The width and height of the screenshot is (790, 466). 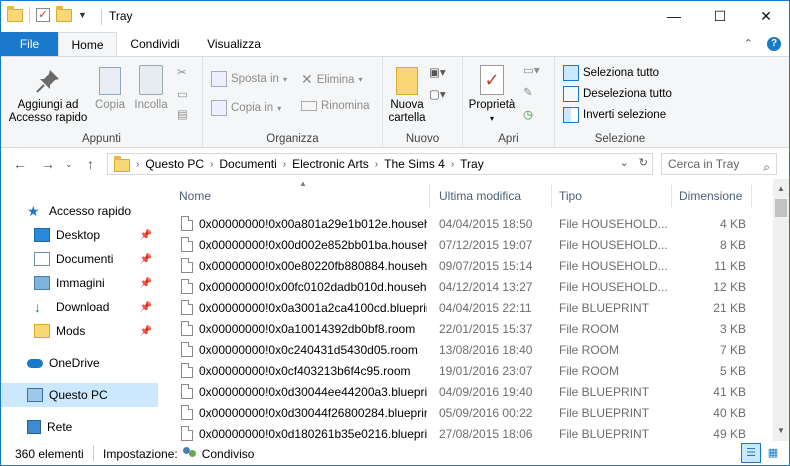 What do you see at coordinates (37, 307) in the screenshot?
I see `download-icon: ↓` at bounding box center [37, 307].